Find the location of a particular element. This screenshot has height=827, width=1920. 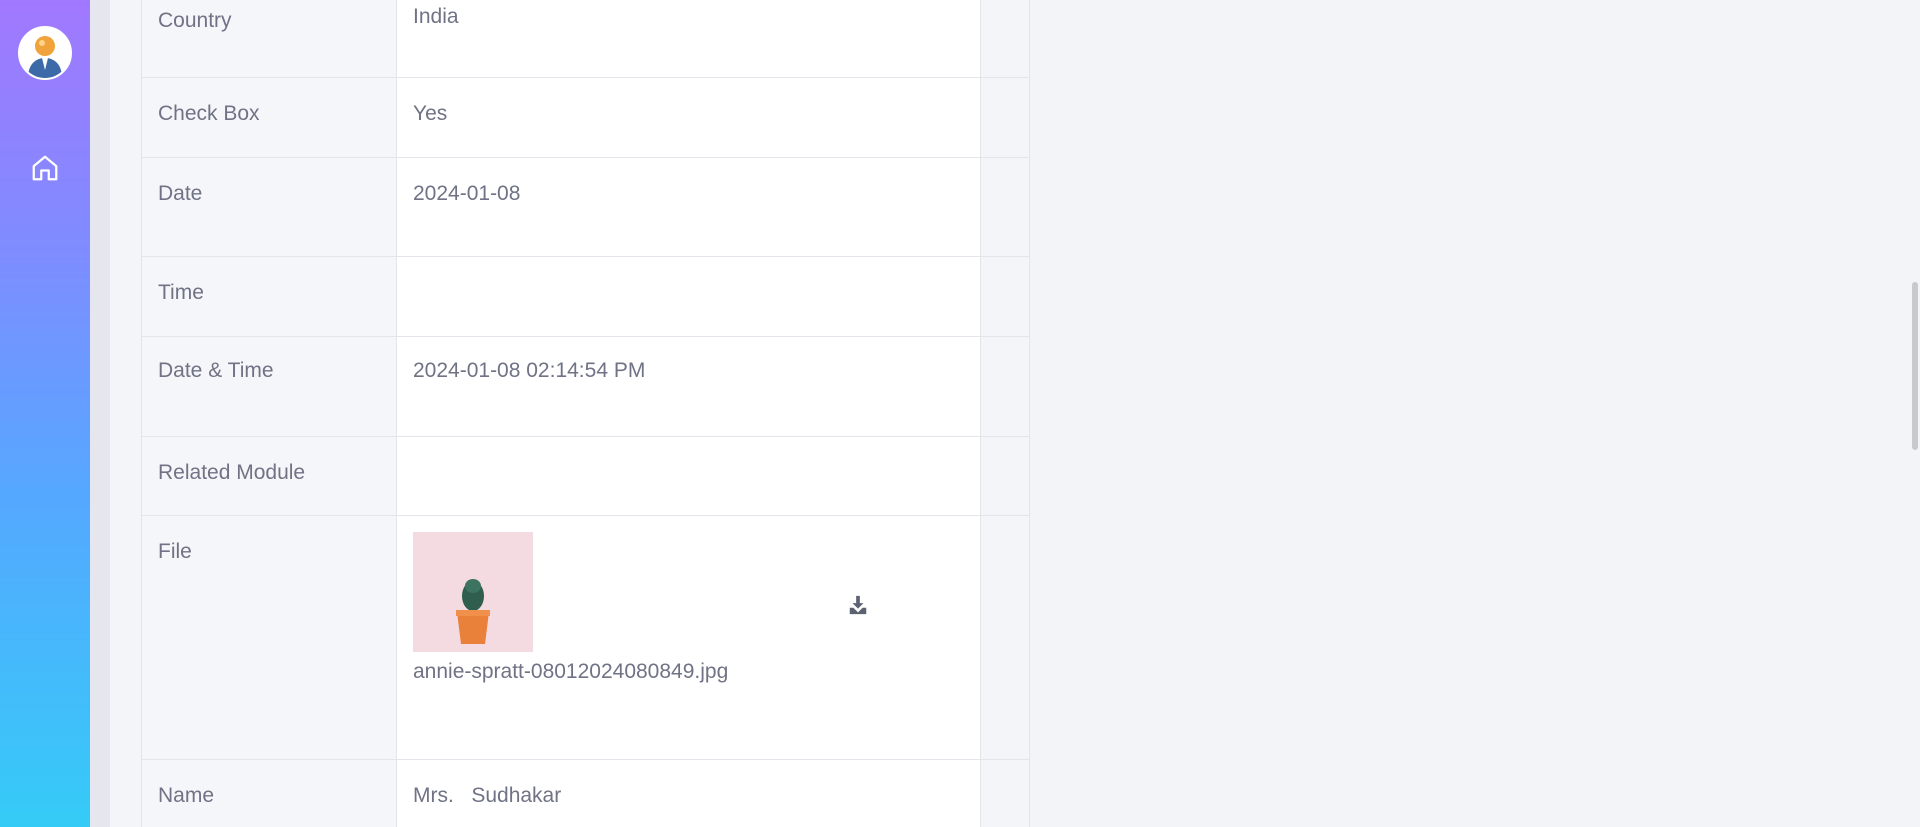

row-label: Related Module is located at coordinates (269, 476).